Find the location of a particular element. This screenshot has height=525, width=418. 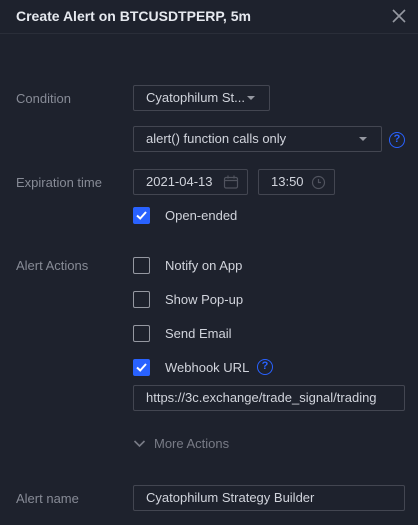

alert-actions-label: Alert Actions is located at coordinates (52, 265).